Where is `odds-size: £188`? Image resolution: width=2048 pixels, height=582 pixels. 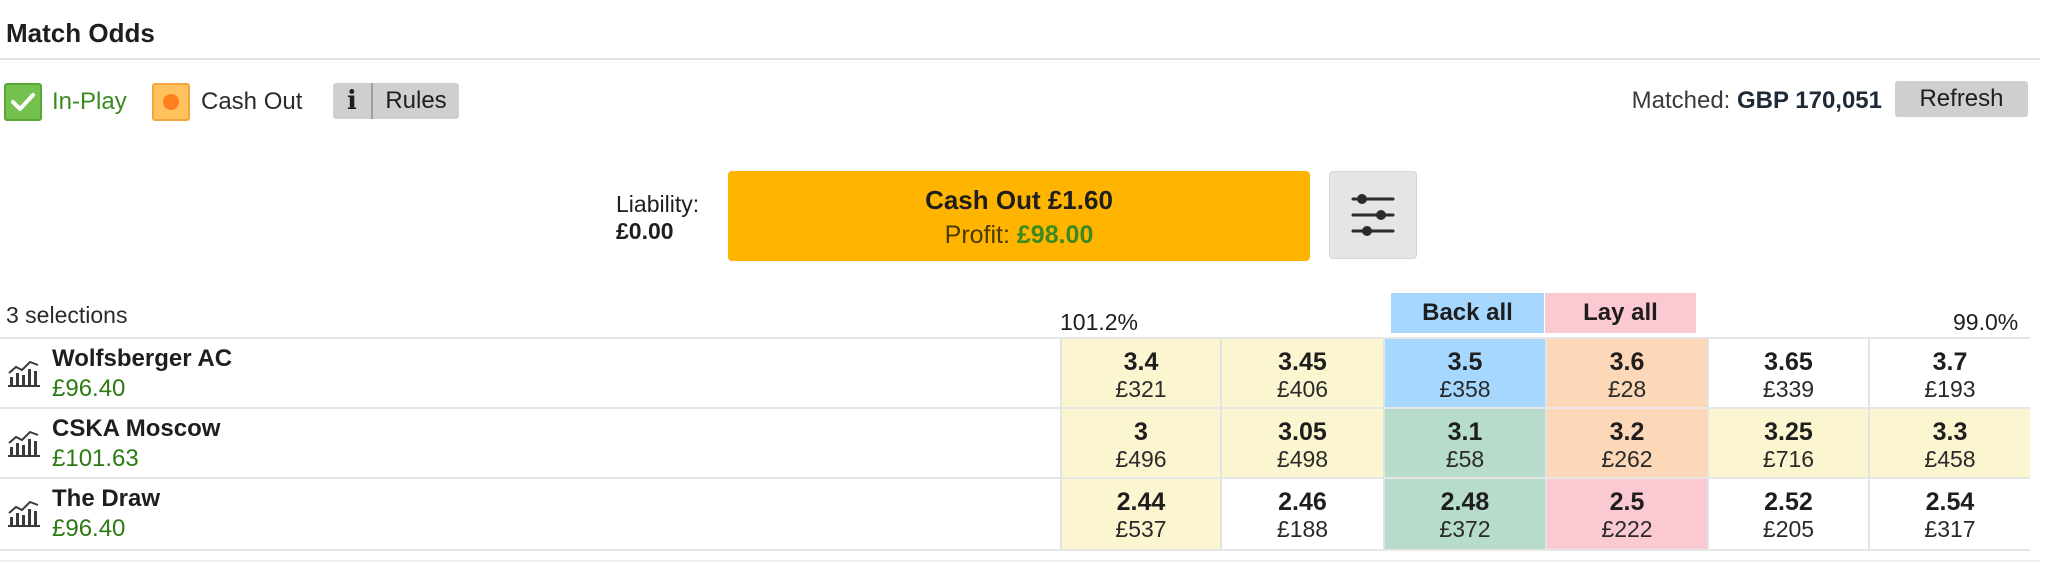 odds-size: £188 is located at coordinates (1302, 529).